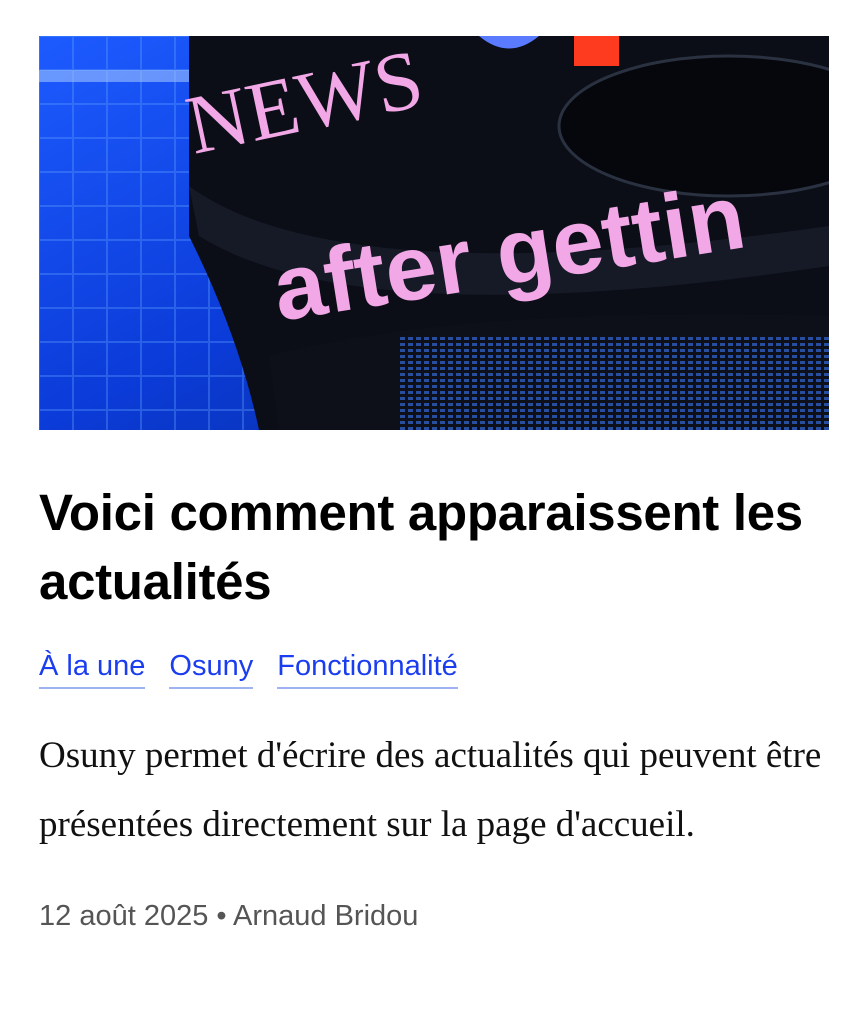 The height and width of the screenshot is (1024, 864). What do you see at coordinates (434, 916) in the screenshot?
I see `article-meta: 12 août 2025 • Arnaud Bridou` at bounding box center [434, 916].